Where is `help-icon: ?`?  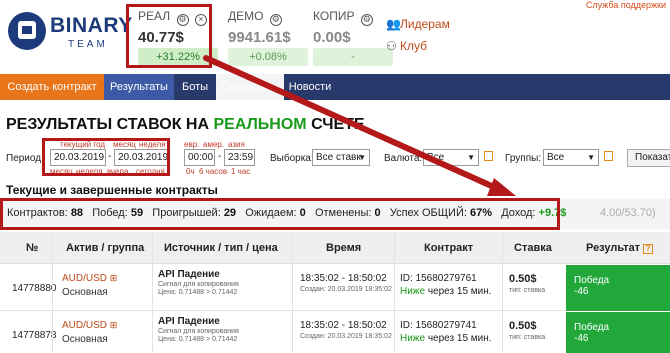 help-icon: ? is located at coordinates (648, 249).